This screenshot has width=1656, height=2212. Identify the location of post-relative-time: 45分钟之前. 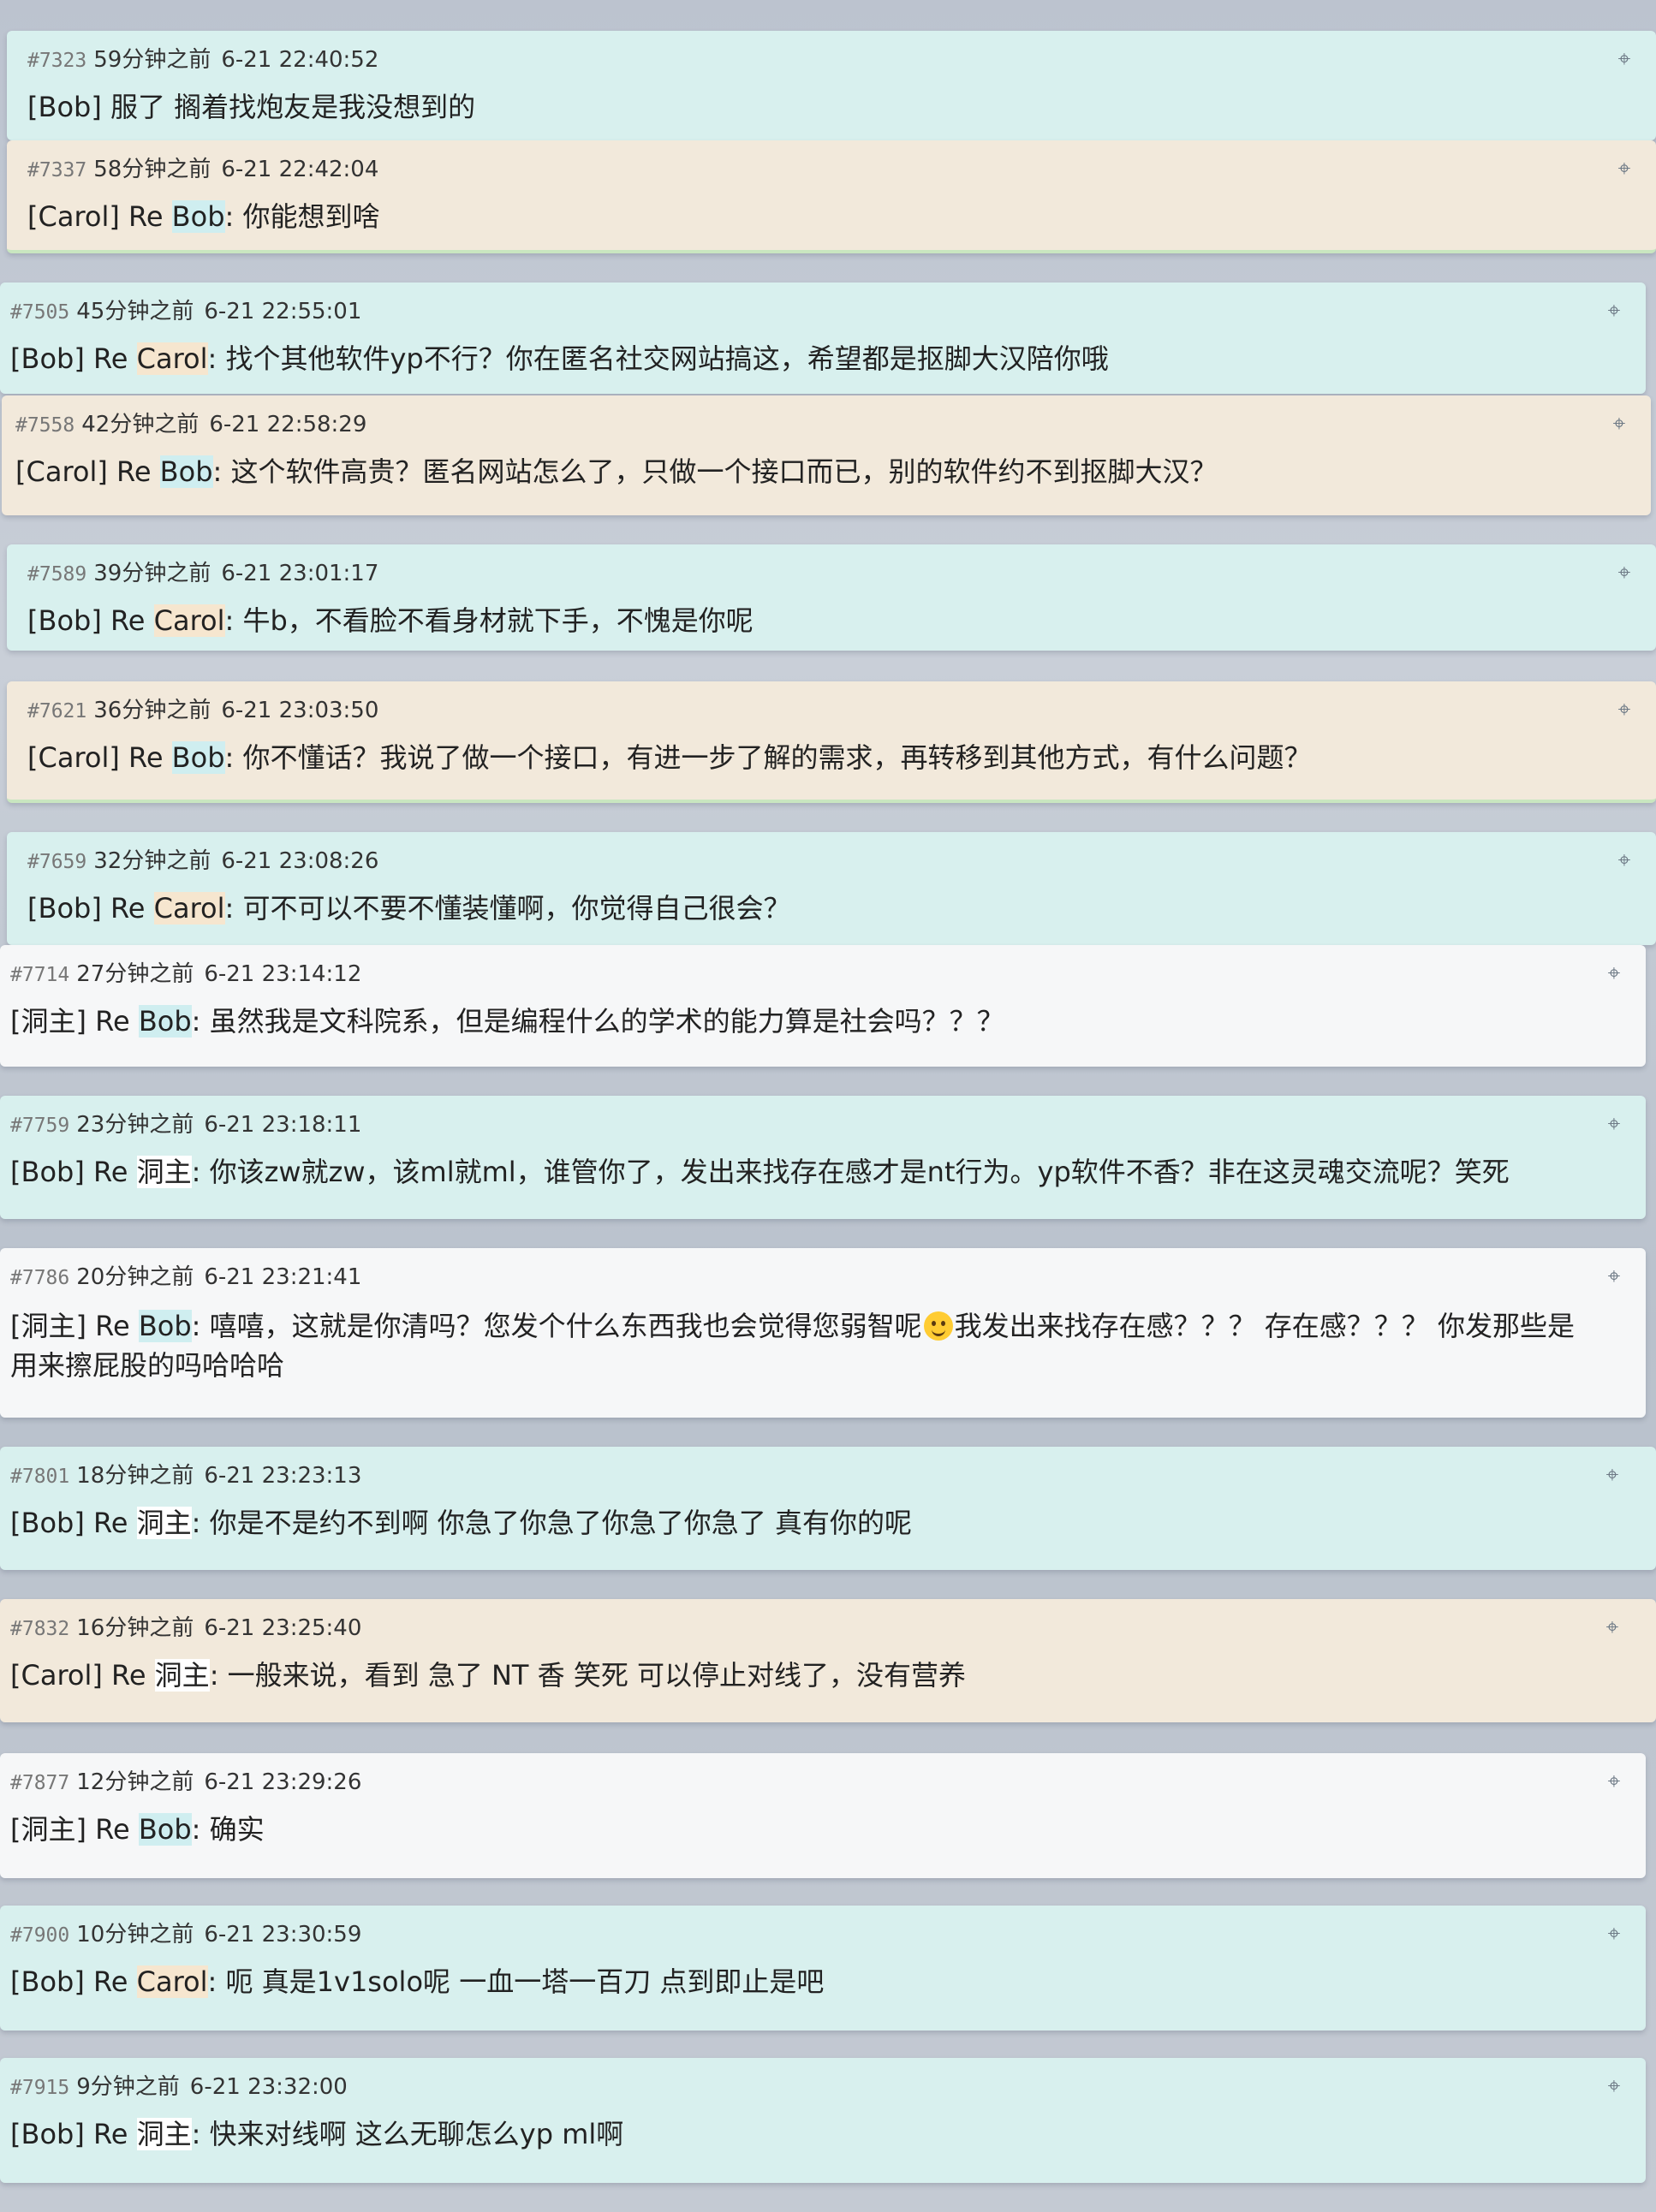
(135, 312).